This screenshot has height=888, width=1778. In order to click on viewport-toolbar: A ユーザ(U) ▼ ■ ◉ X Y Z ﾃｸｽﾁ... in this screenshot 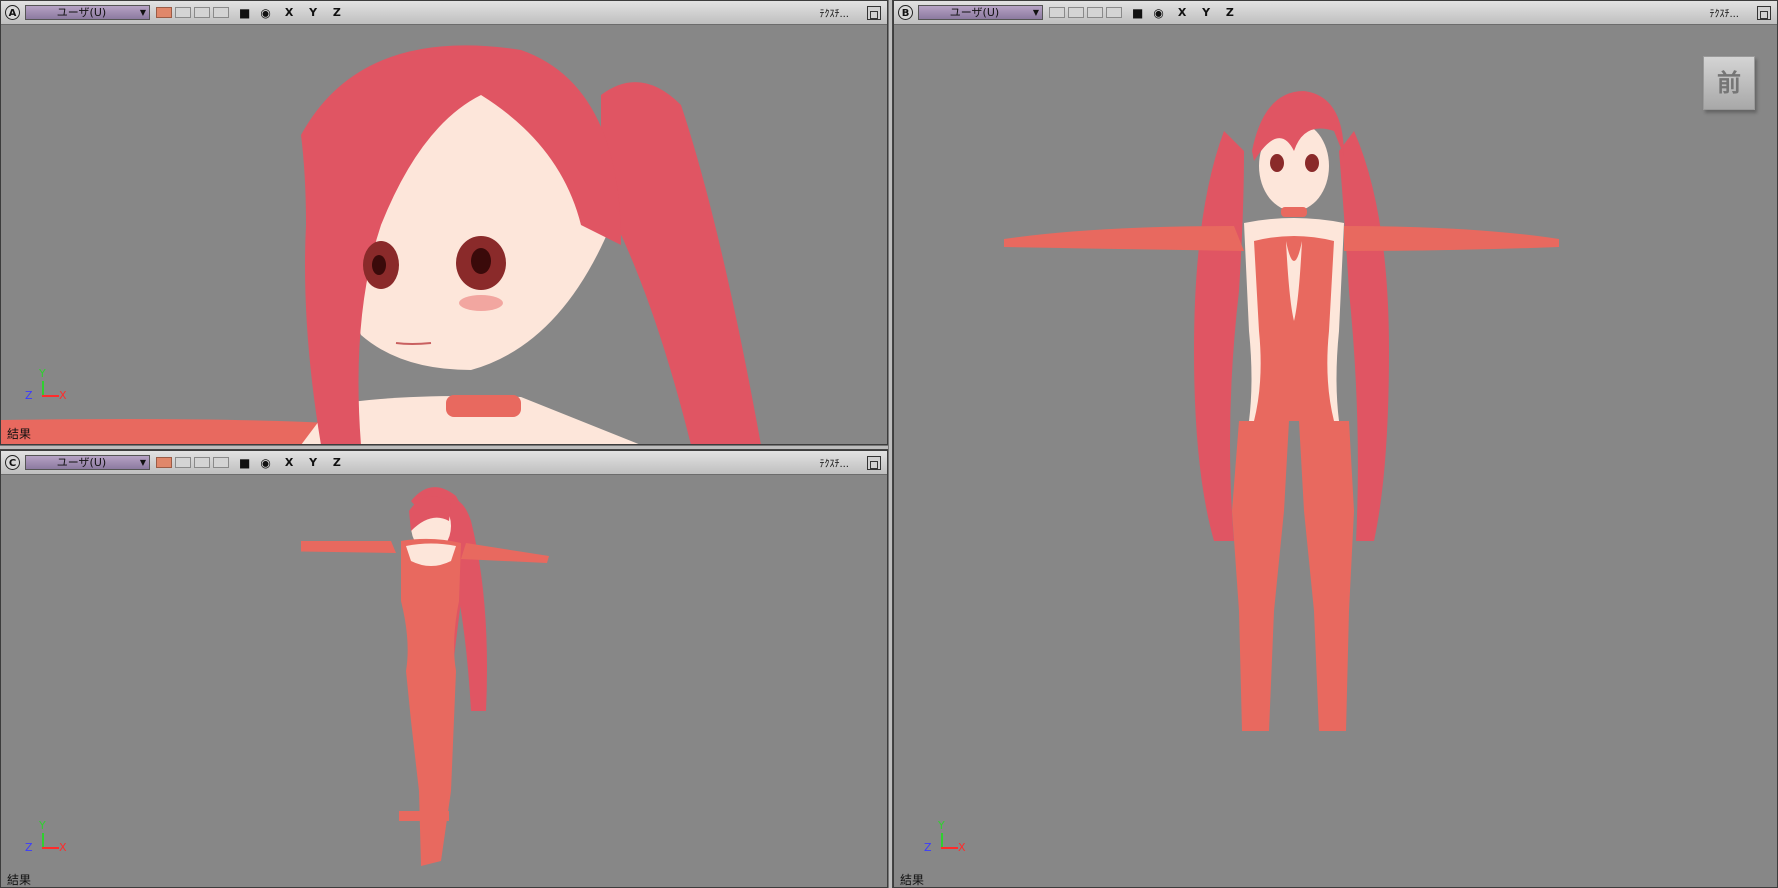, I will do `click(444, 13)`.